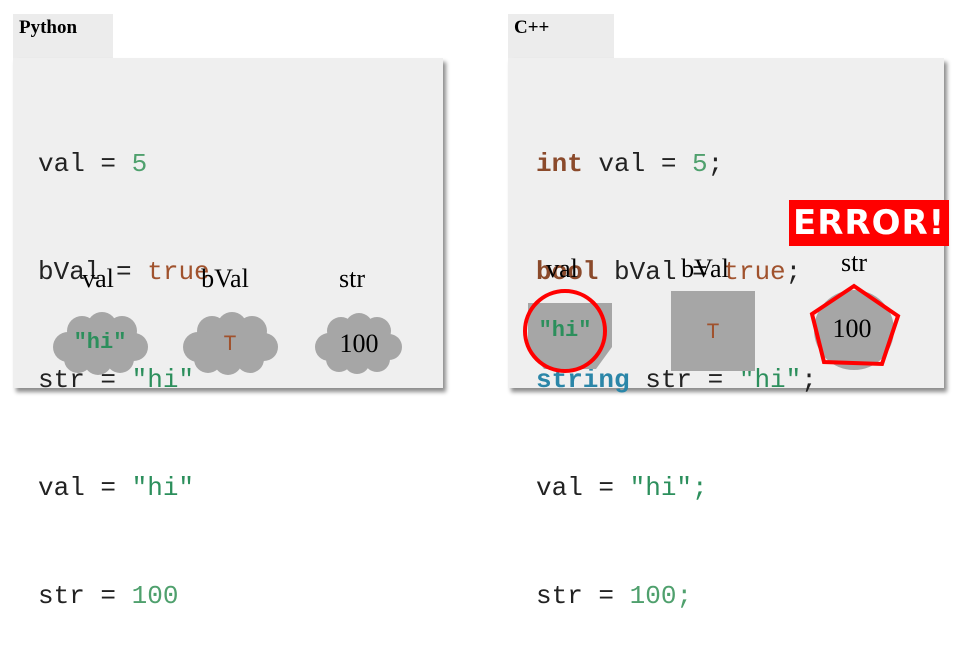  I want to click on python-str-content: 100, so click(359, 343).